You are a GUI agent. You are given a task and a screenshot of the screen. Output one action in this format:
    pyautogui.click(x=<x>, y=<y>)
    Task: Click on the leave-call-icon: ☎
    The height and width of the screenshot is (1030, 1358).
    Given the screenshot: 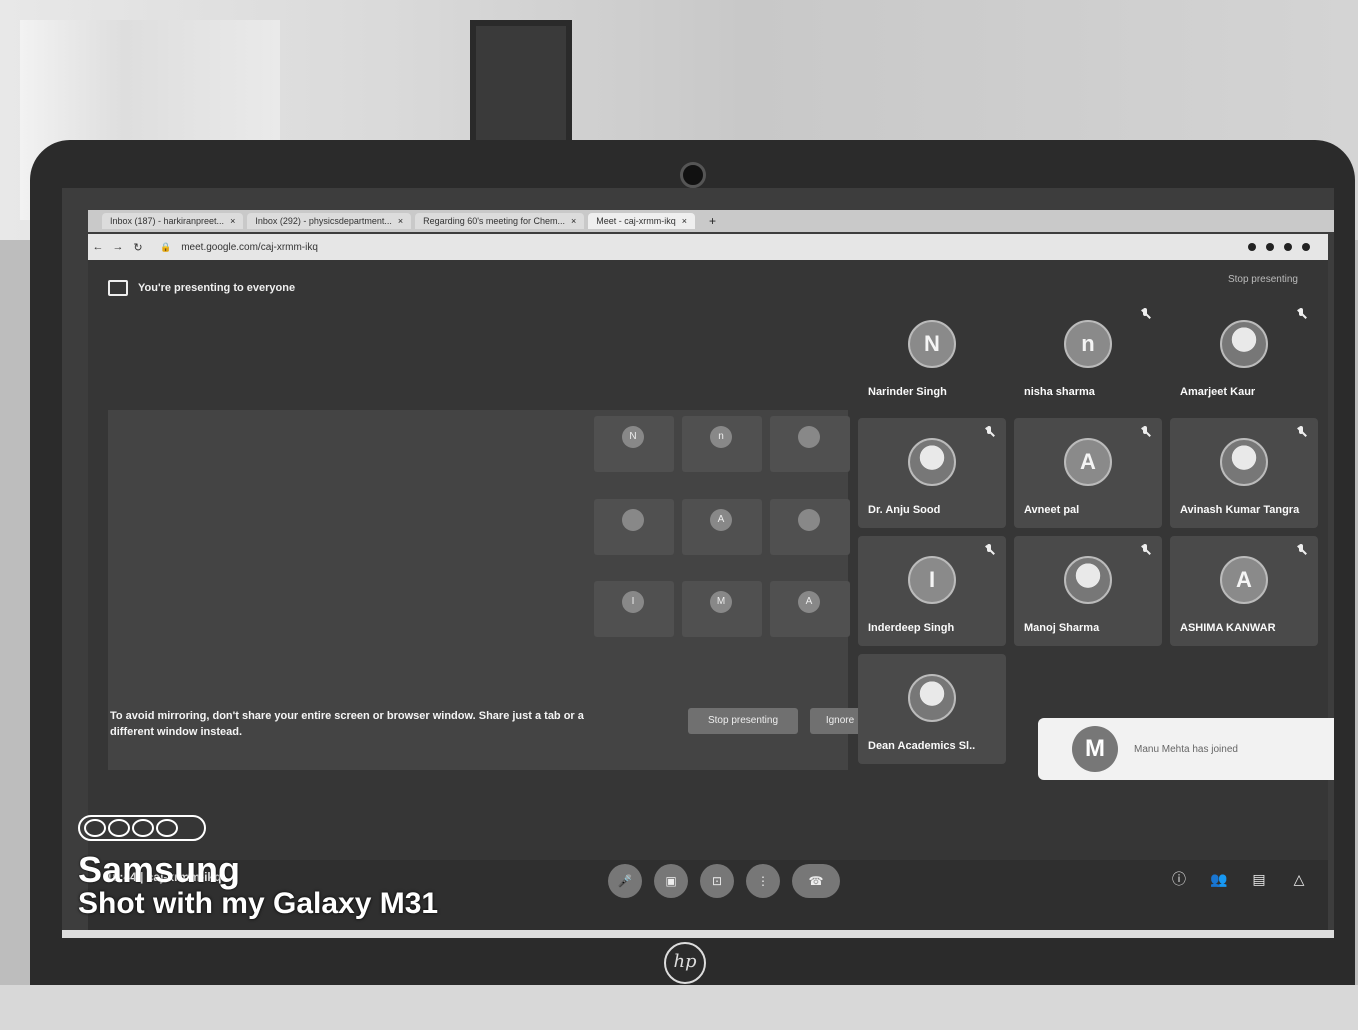 What is the action you would take?
    pyautogui.click(x=816, y=881)
    